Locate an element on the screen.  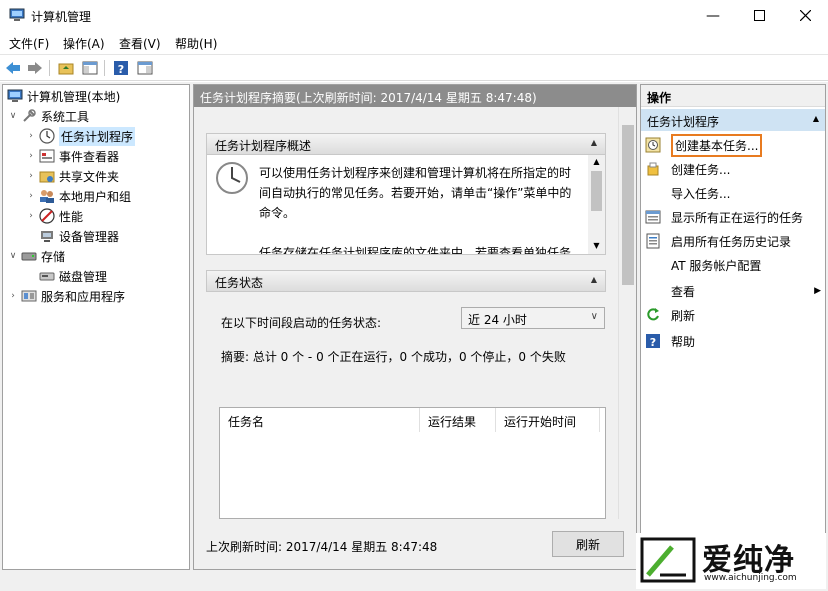
tree-label: 任务计划程序 is located at coordinates (97, 136).